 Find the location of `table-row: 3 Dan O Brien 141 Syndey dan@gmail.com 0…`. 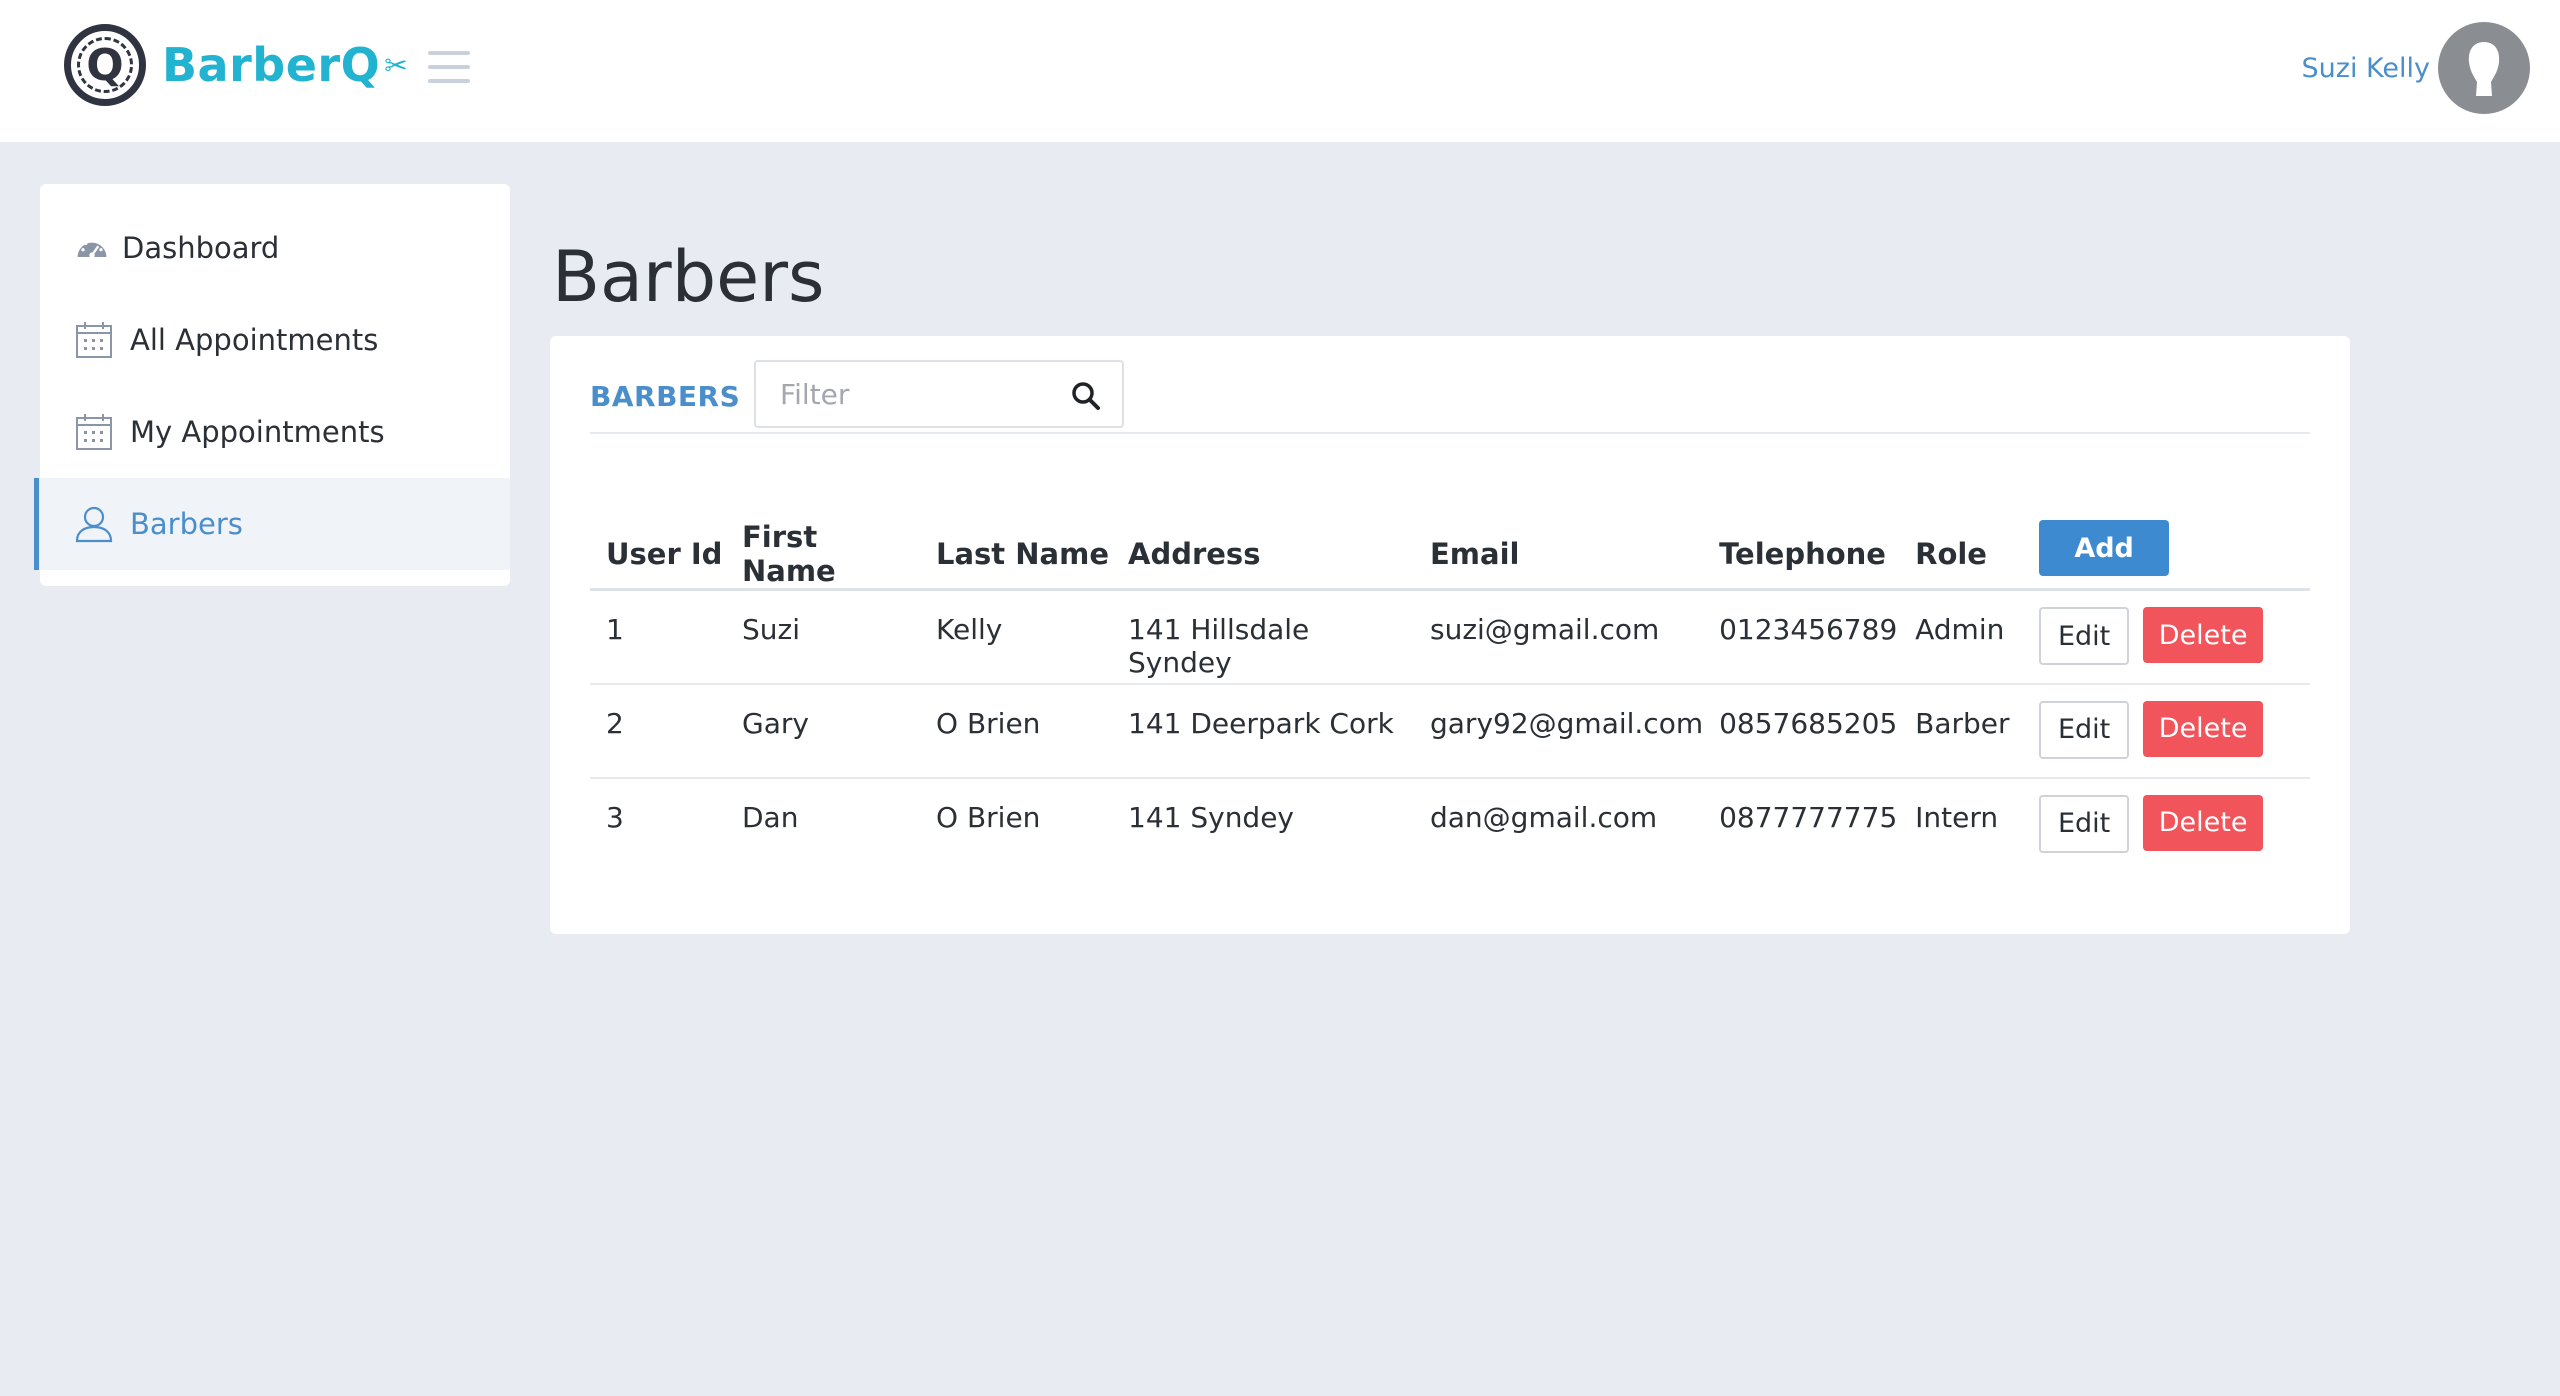

table-row: 3 Dan O Brien 141 Syndey dan@gmail.com 0… is located at coordinates (1450, 825).